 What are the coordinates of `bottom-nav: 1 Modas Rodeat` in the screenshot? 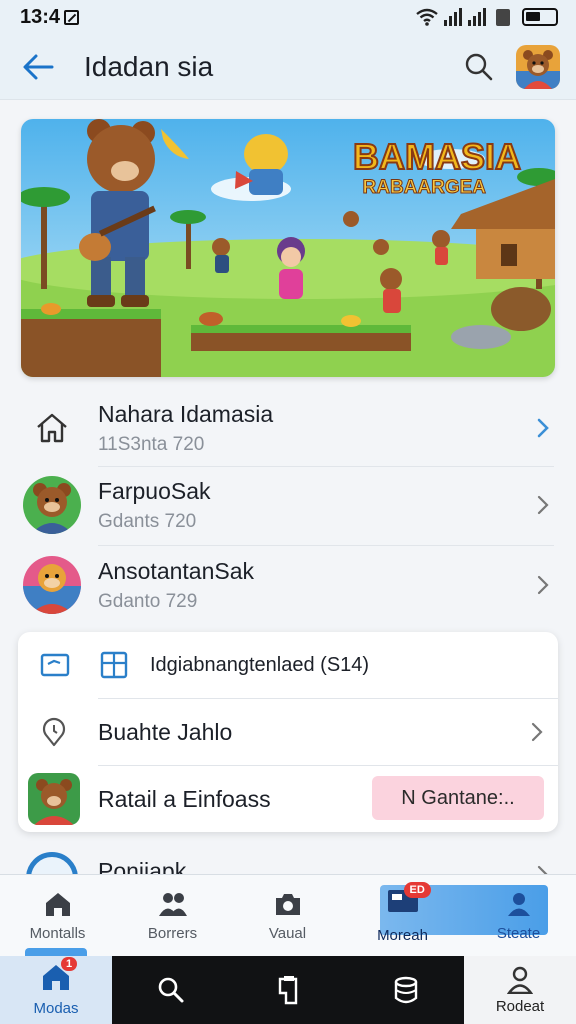 It's located at (288, 986).